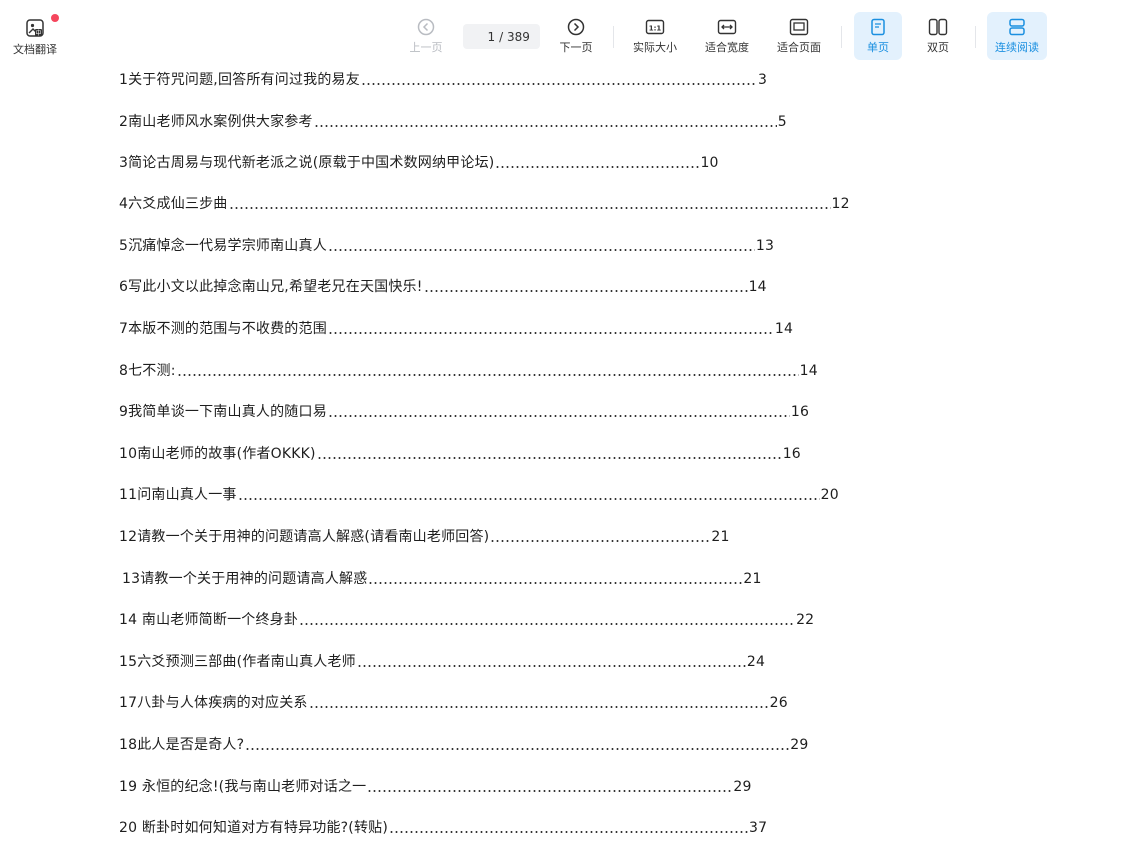  What do you see at coordinates (178, 495) in the screenshot?
I see `toc-entry-title: 11问南山真人一事` at bounding box center [178, 495].